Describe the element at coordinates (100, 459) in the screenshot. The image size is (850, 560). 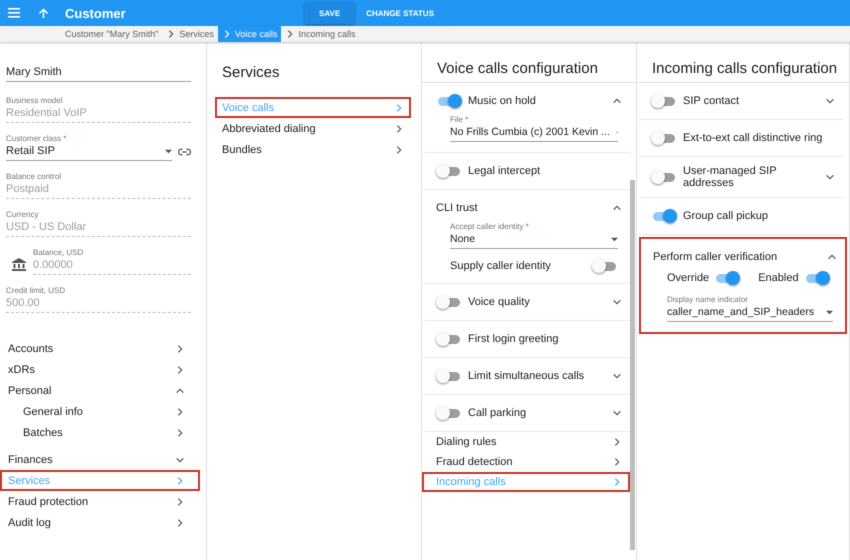
I see `nav-item: Finances` at that location.